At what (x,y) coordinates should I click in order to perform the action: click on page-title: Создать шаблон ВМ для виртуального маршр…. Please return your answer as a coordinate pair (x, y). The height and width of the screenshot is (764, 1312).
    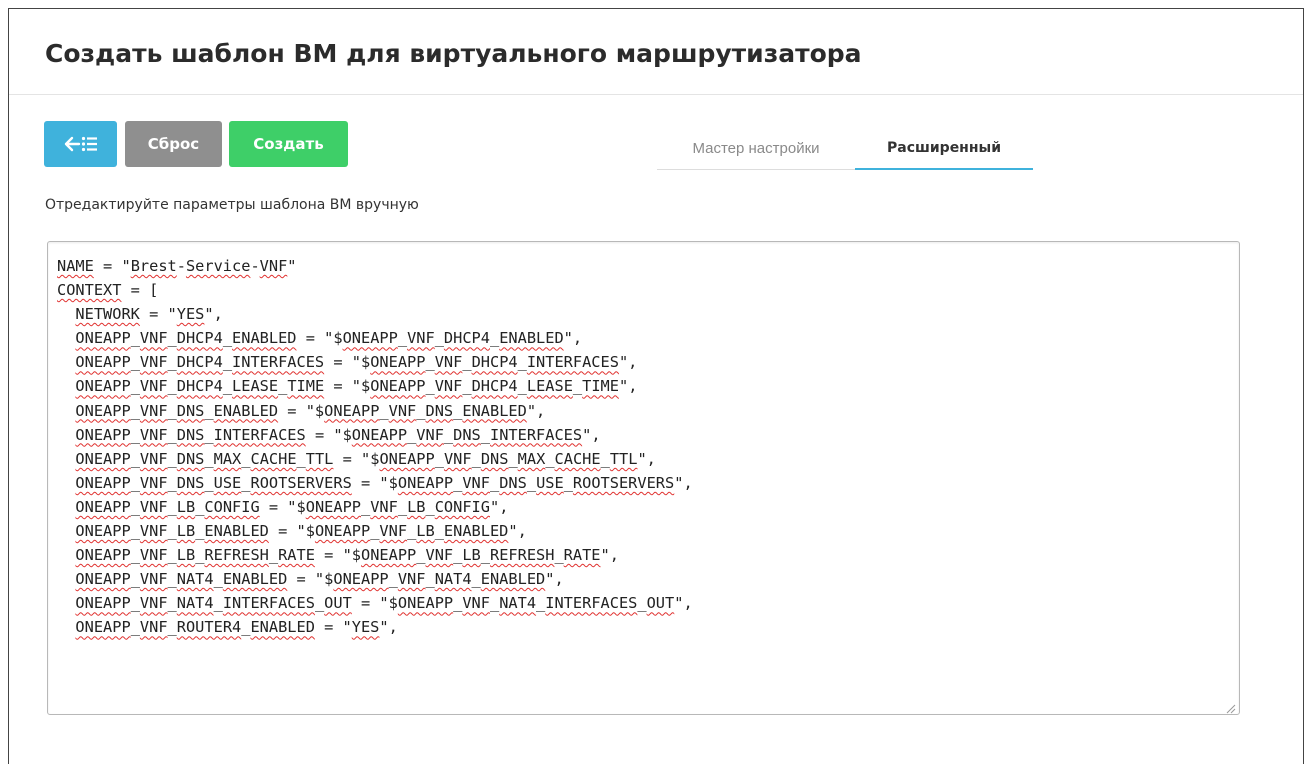
    Looking at the image, I should click on (453, 53).